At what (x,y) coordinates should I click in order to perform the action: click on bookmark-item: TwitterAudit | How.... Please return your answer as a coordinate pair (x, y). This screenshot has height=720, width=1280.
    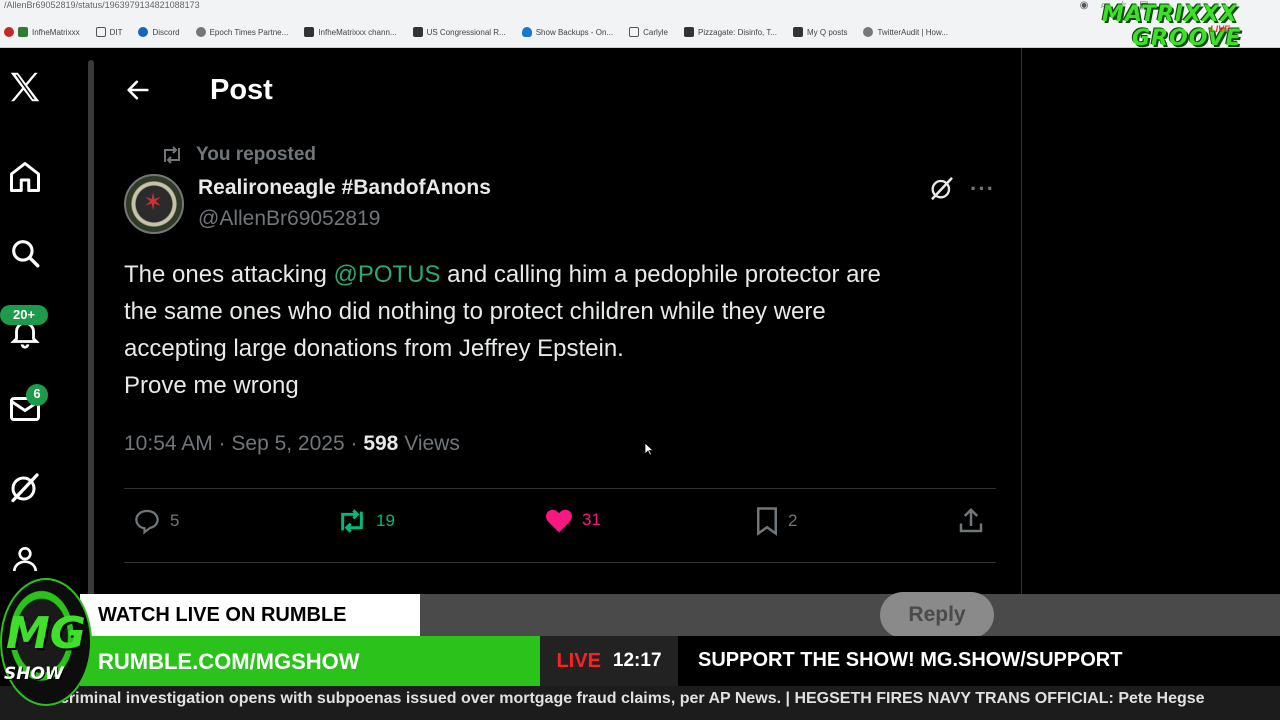
    Looking at the image, I should click on (905, 32).